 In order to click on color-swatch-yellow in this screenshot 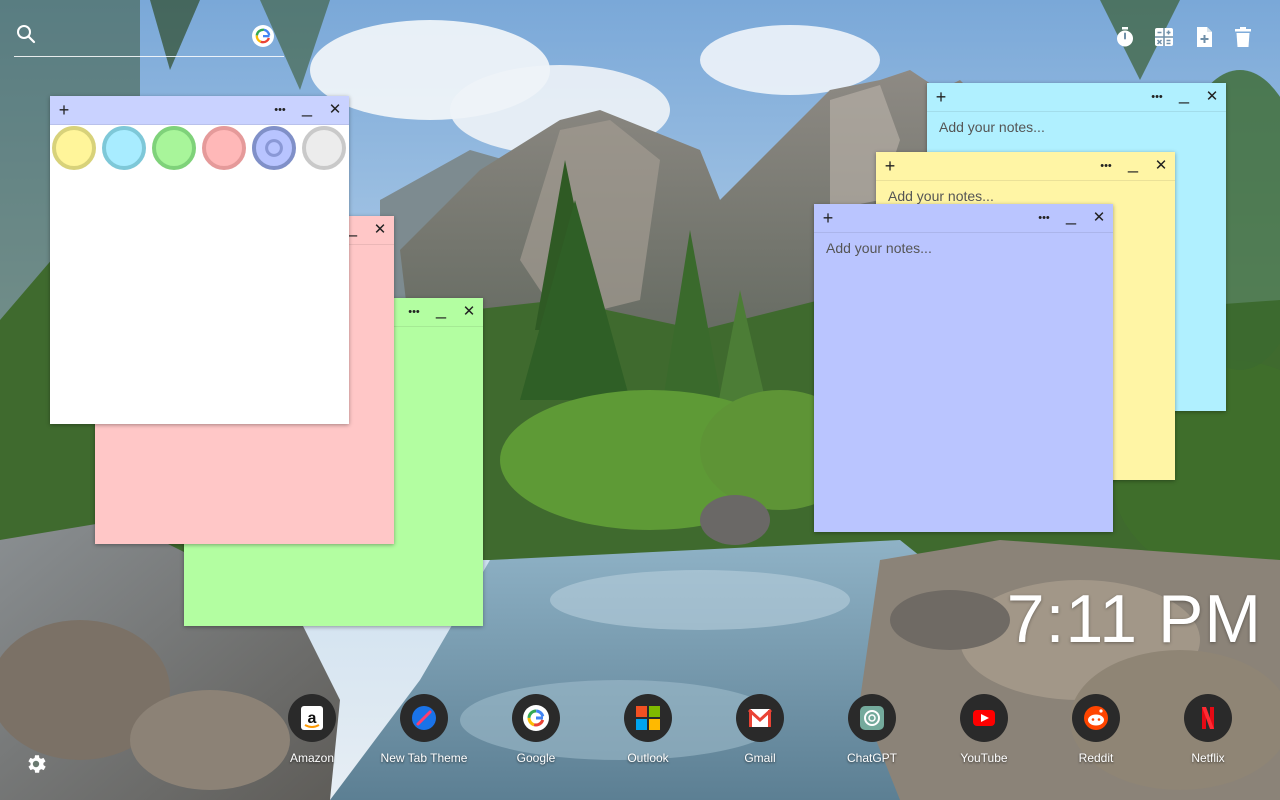, I will do `click(74, 148)`.